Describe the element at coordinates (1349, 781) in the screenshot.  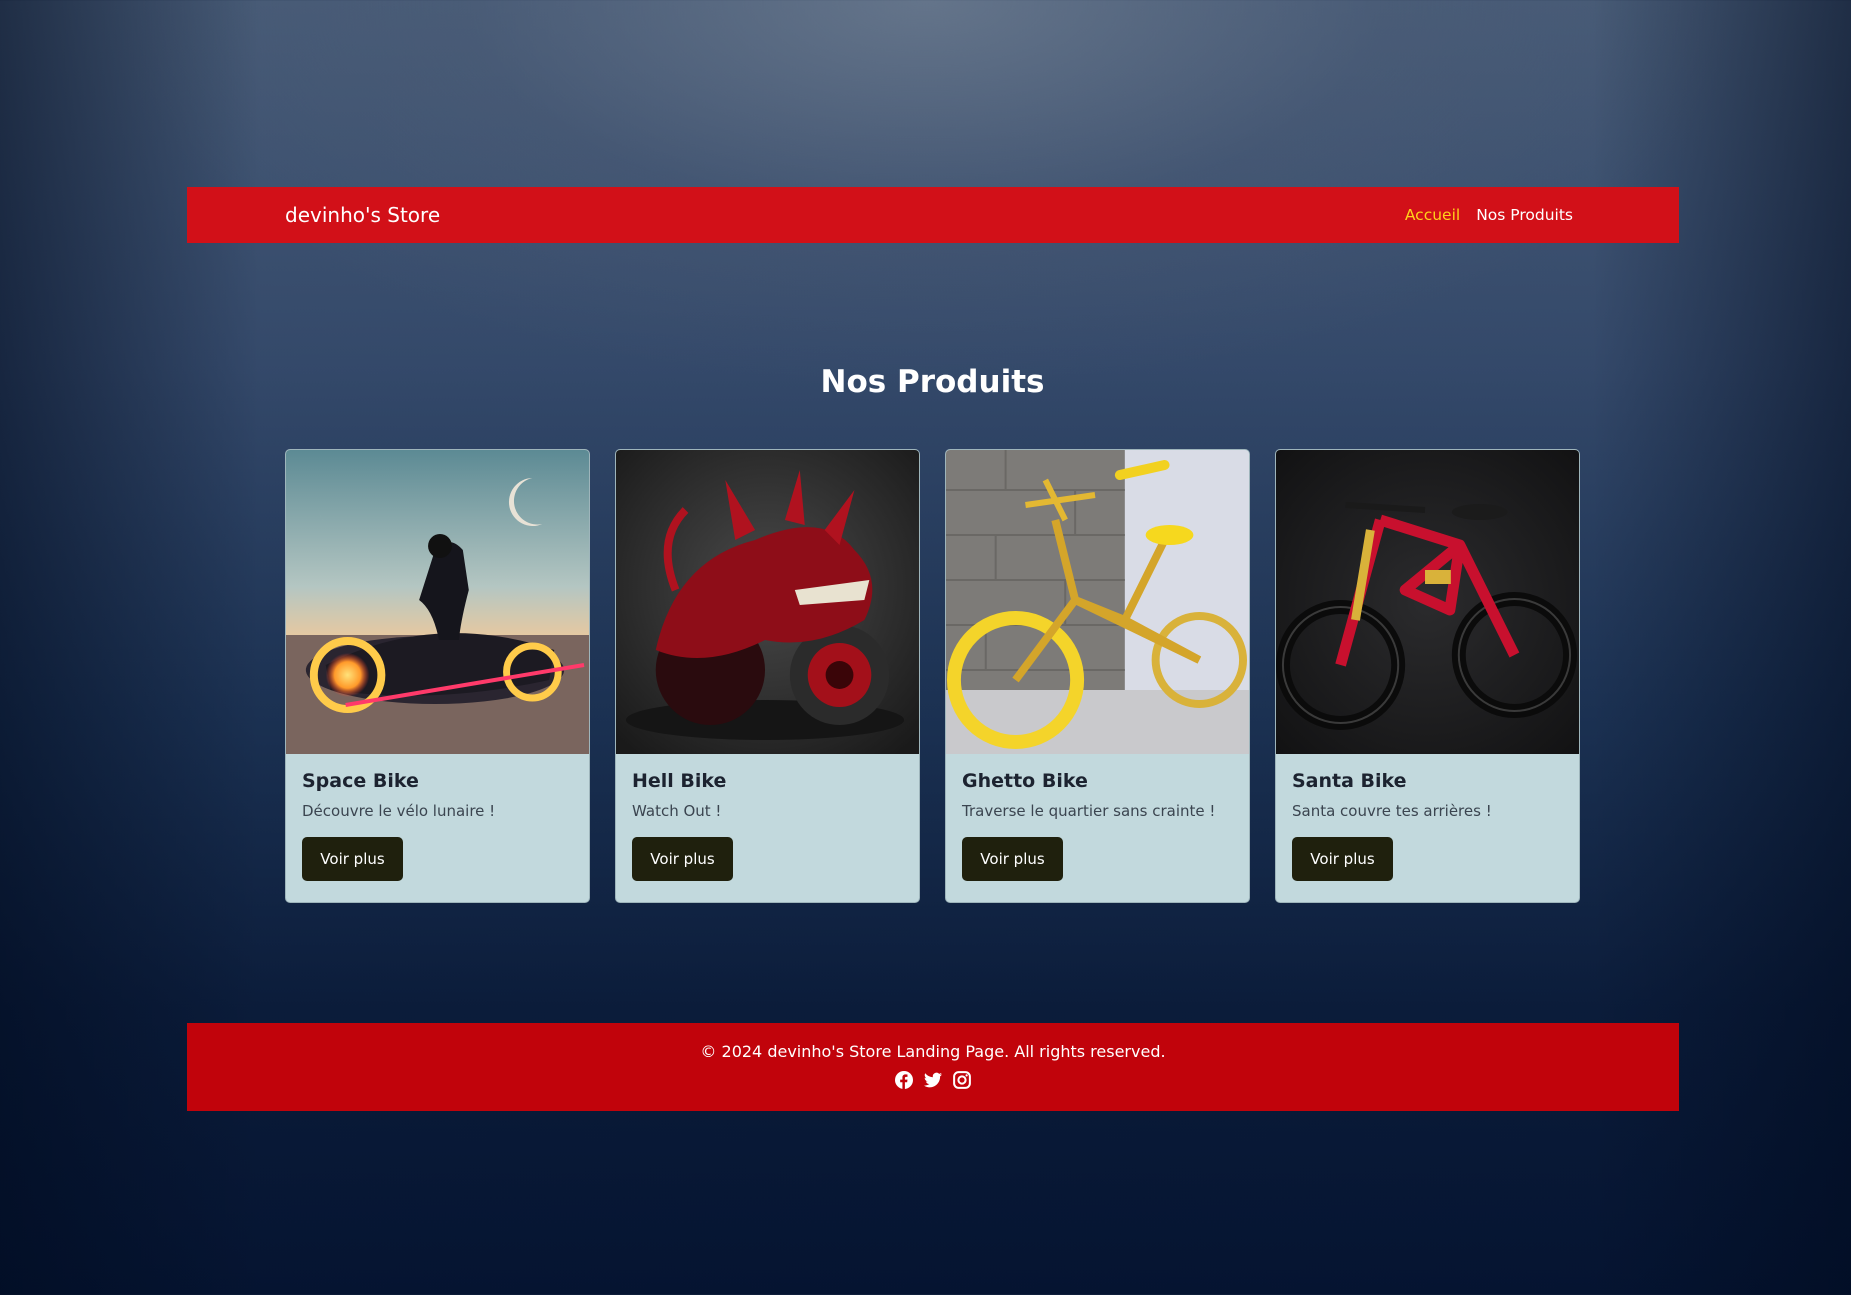
I see `product-title: Santa Bike` at that location.